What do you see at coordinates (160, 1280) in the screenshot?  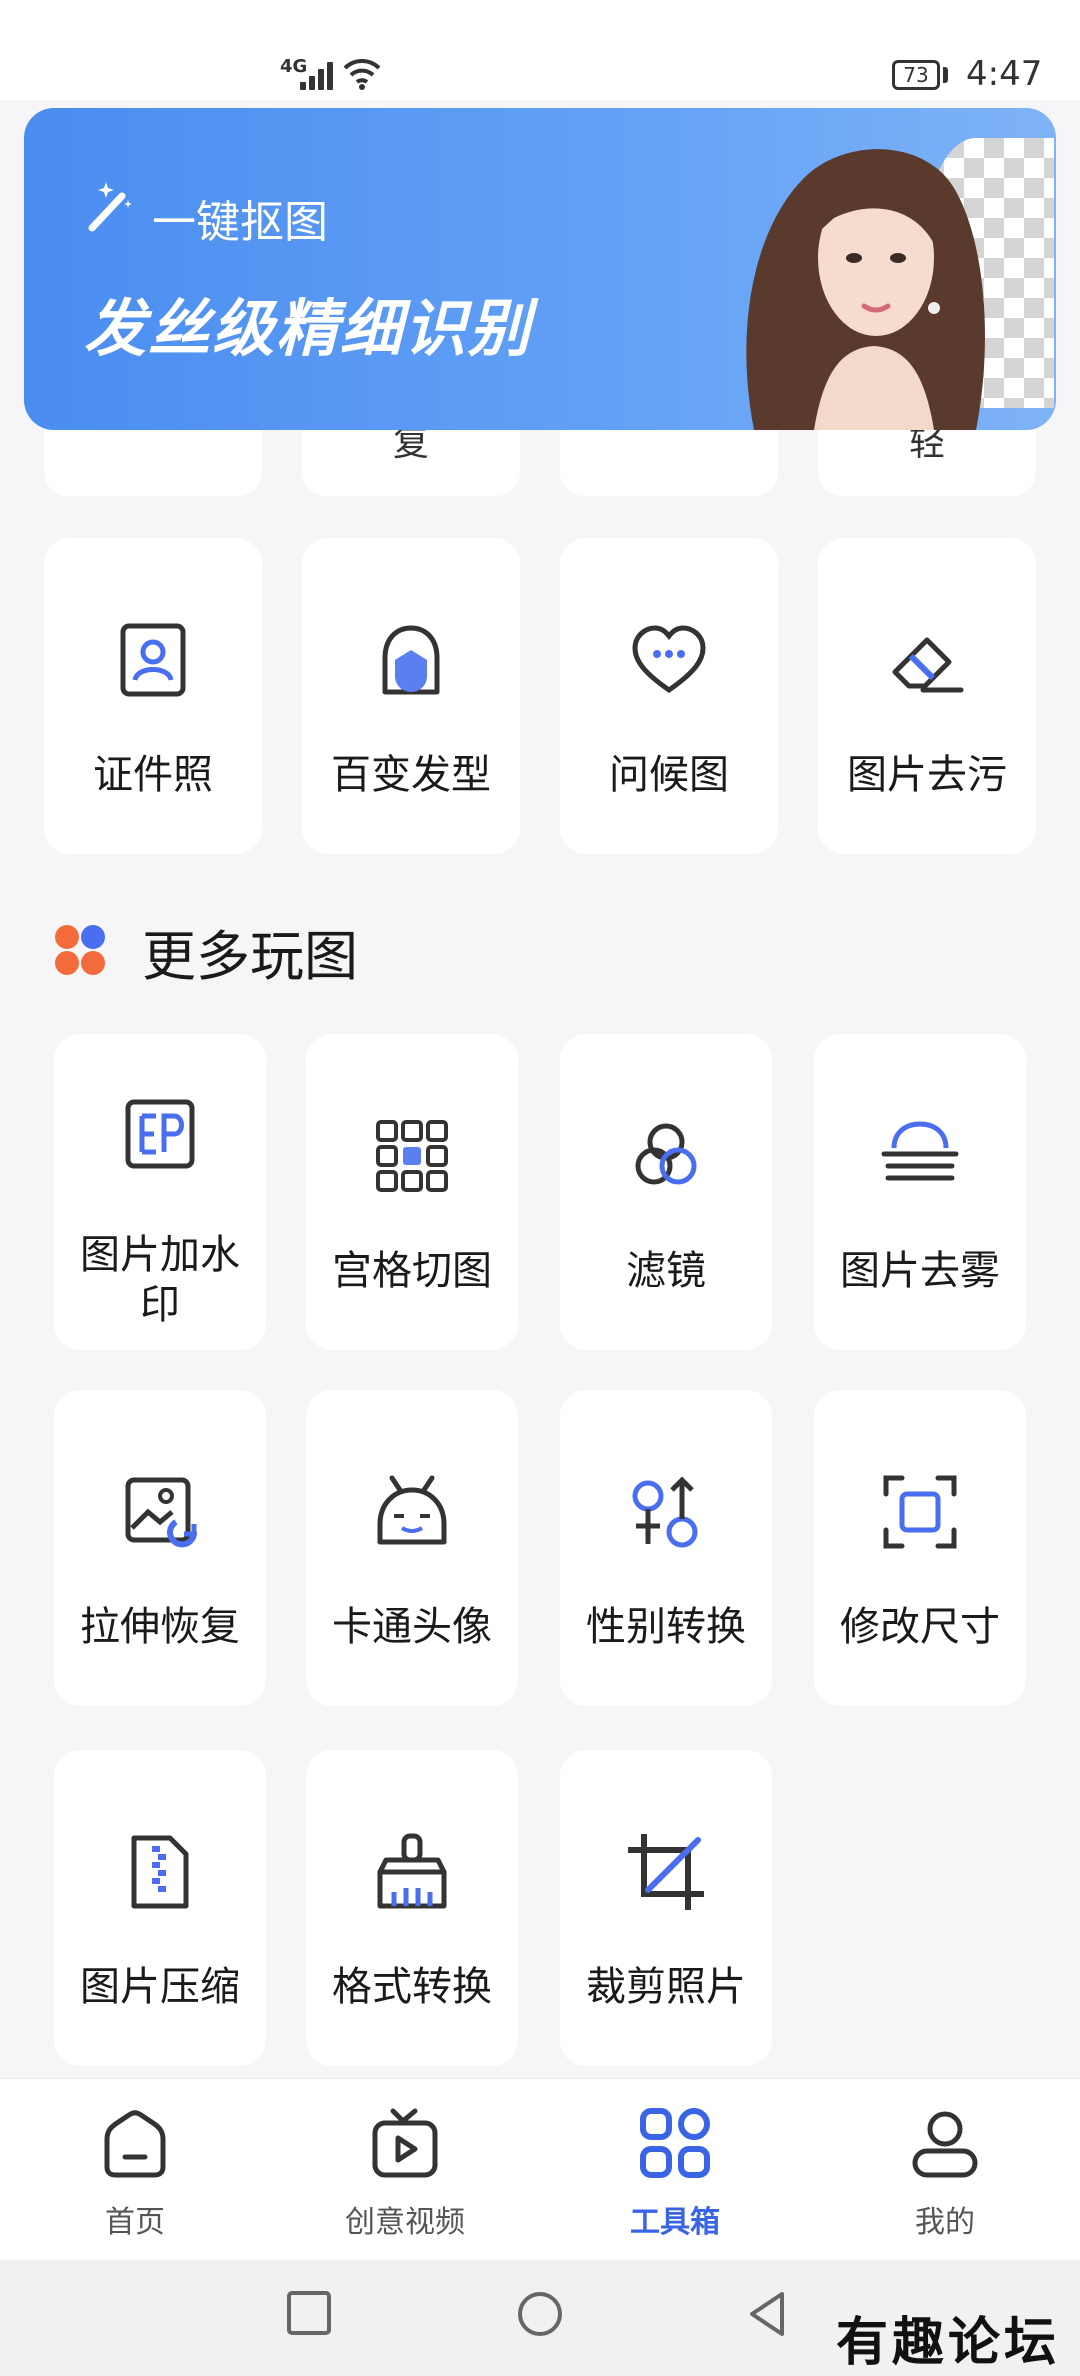 I see `tool-label: 图片加水印` at bounding box center [160, 1280].